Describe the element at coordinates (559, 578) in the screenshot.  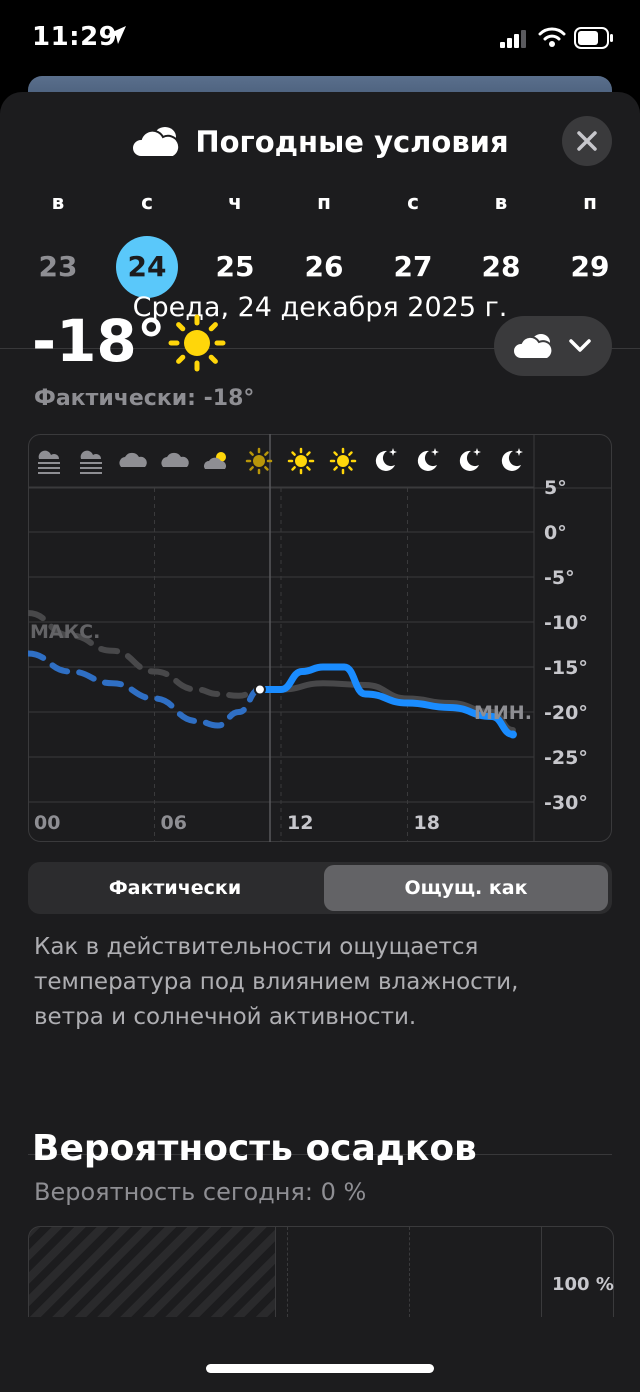
I see `y-tick-label: -5°` at that location.